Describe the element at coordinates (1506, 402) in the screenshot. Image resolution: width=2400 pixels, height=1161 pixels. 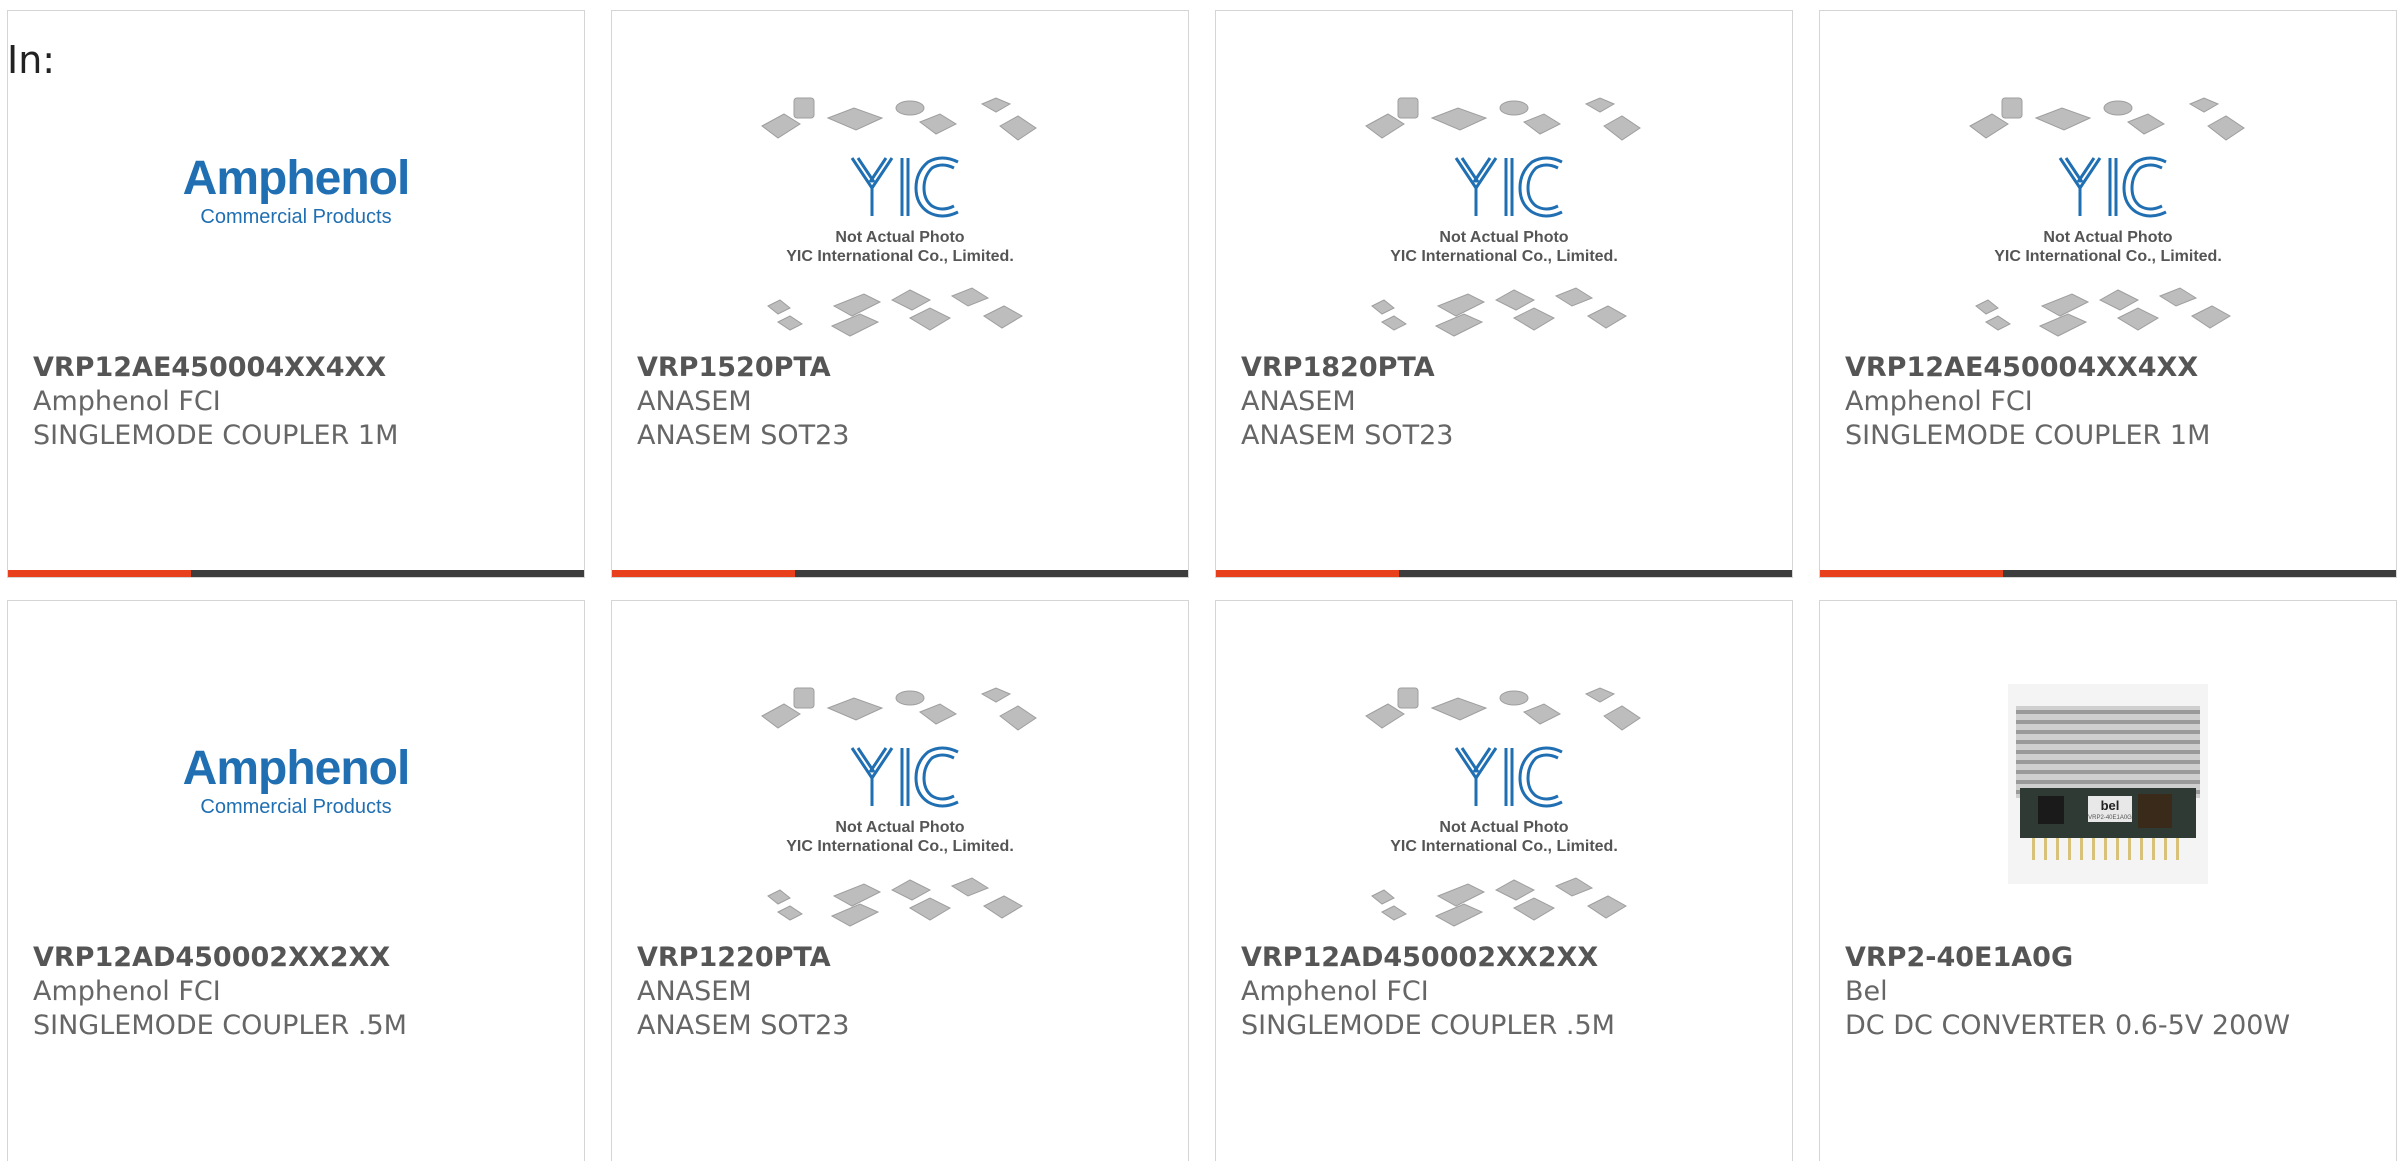
I see `product-info: VRP1820PTA ANASEM ANASEM SOT23` at that location.